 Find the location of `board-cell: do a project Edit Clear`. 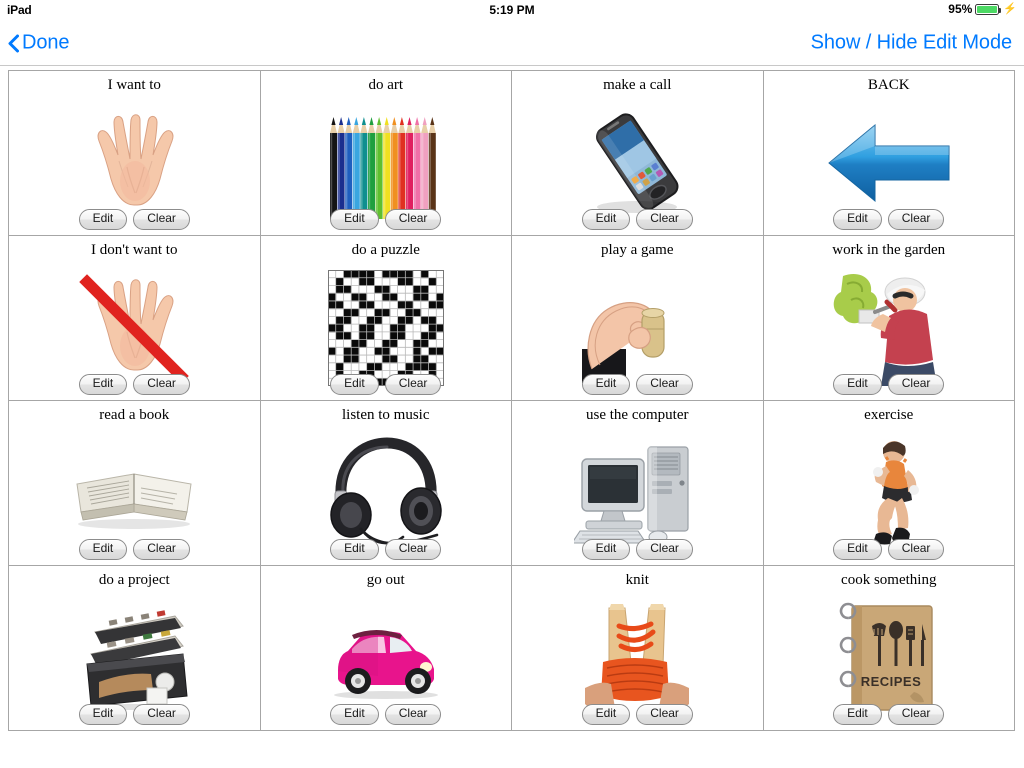

board-cell: do a project Edit Clear is located at coordinates (134, 648).